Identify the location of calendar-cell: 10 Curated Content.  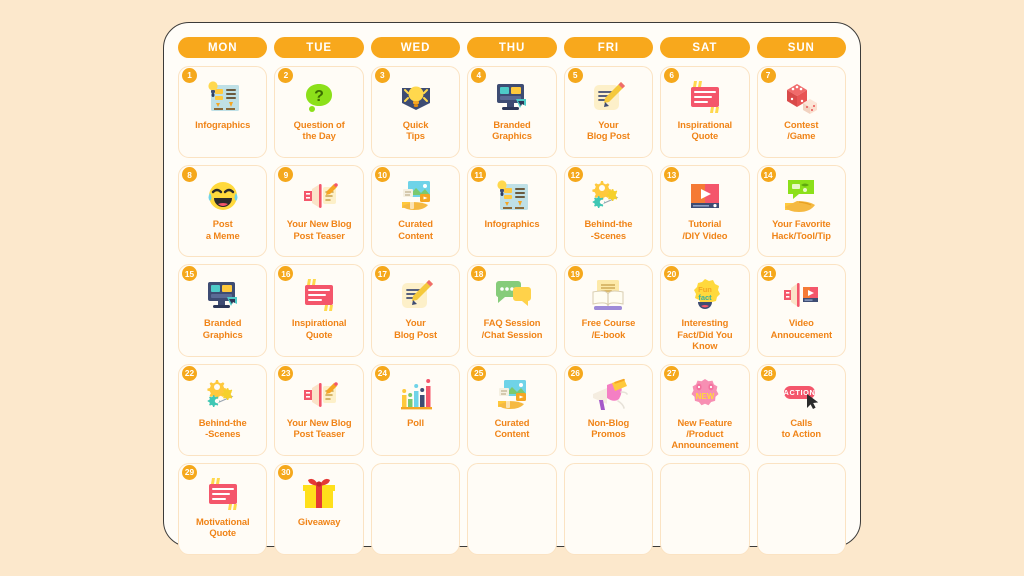
(415, 211).